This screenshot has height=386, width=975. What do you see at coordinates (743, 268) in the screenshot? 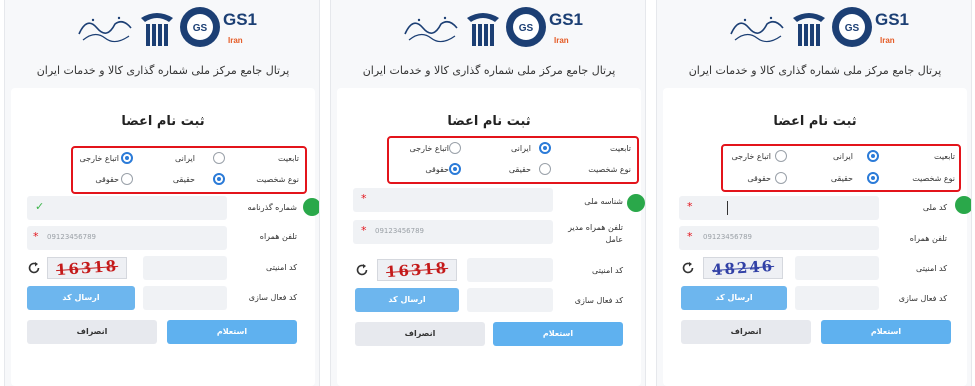
I see `captcha-text: 48246` at bounding box center [743, 268].